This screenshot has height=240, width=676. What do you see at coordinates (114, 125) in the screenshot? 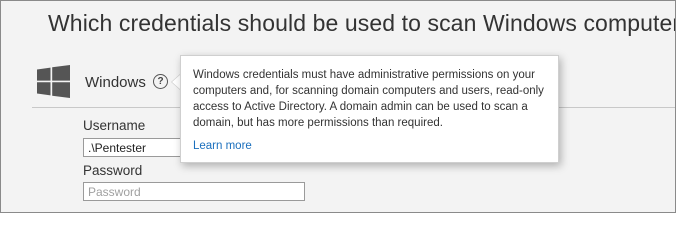
I see `username-label: Username` at bounding box center [114, 125].